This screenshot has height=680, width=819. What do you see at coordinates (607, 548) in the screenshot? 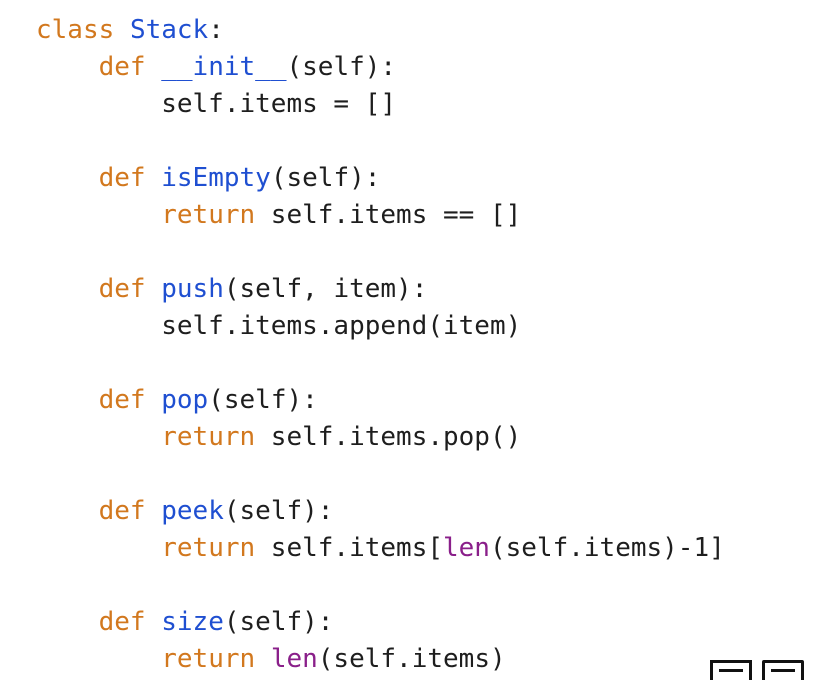
I see `code-text: (self.items)-1]` at bounding box center [607, 548].